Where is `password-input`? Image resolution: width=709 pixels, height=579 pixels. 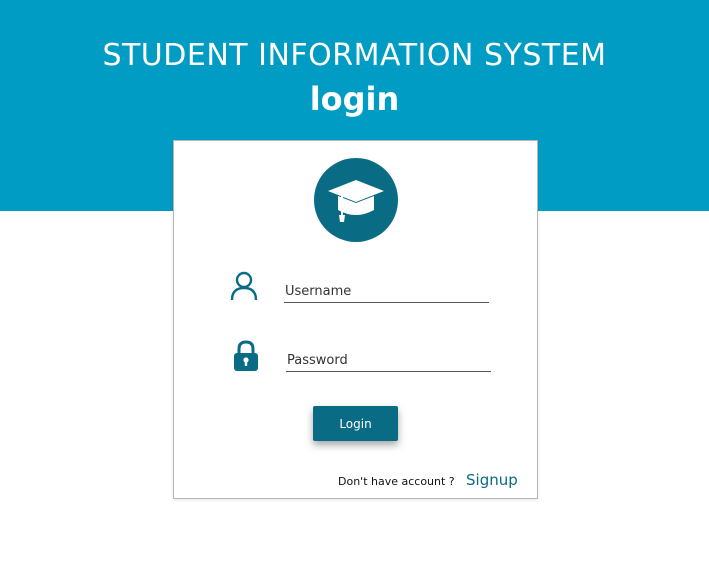
password-input is located at coordinates (388, 360).